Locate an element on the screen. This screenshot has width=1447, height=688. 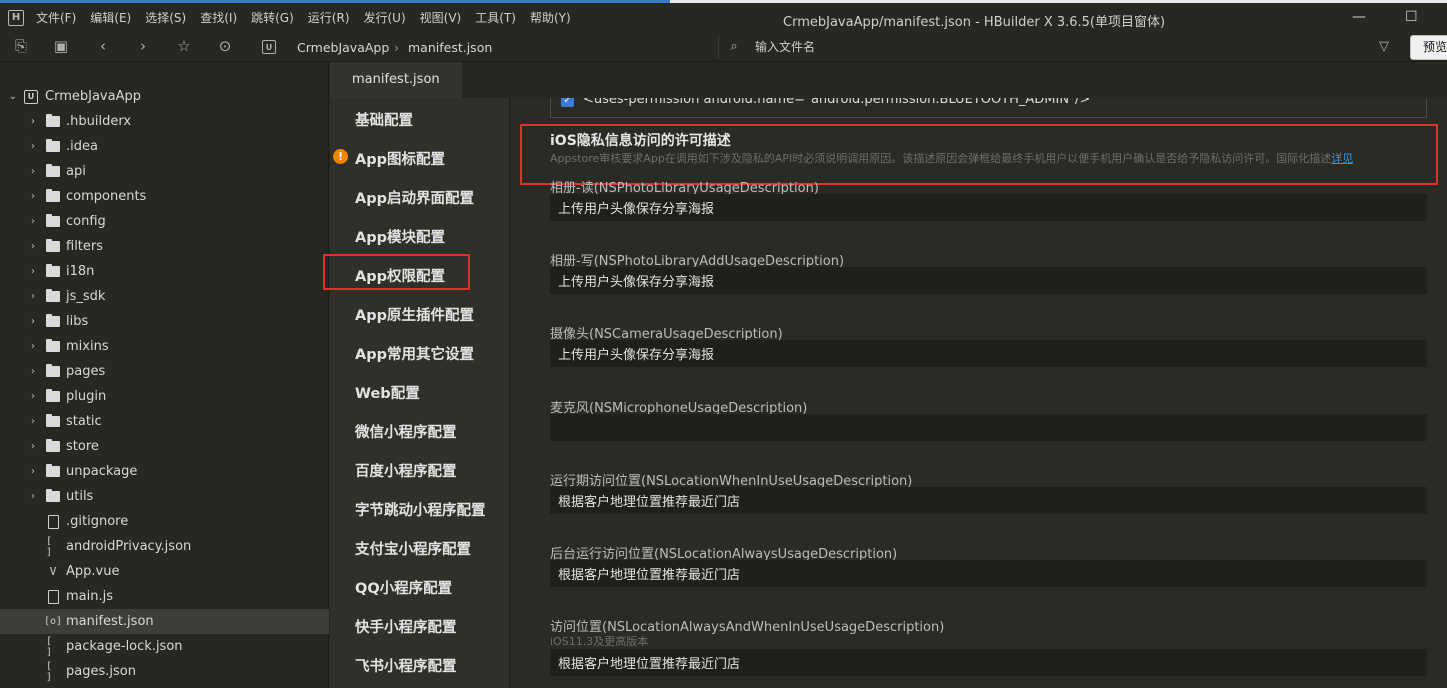
tree-item-label: unpackage is located at coordinates (102, 471).